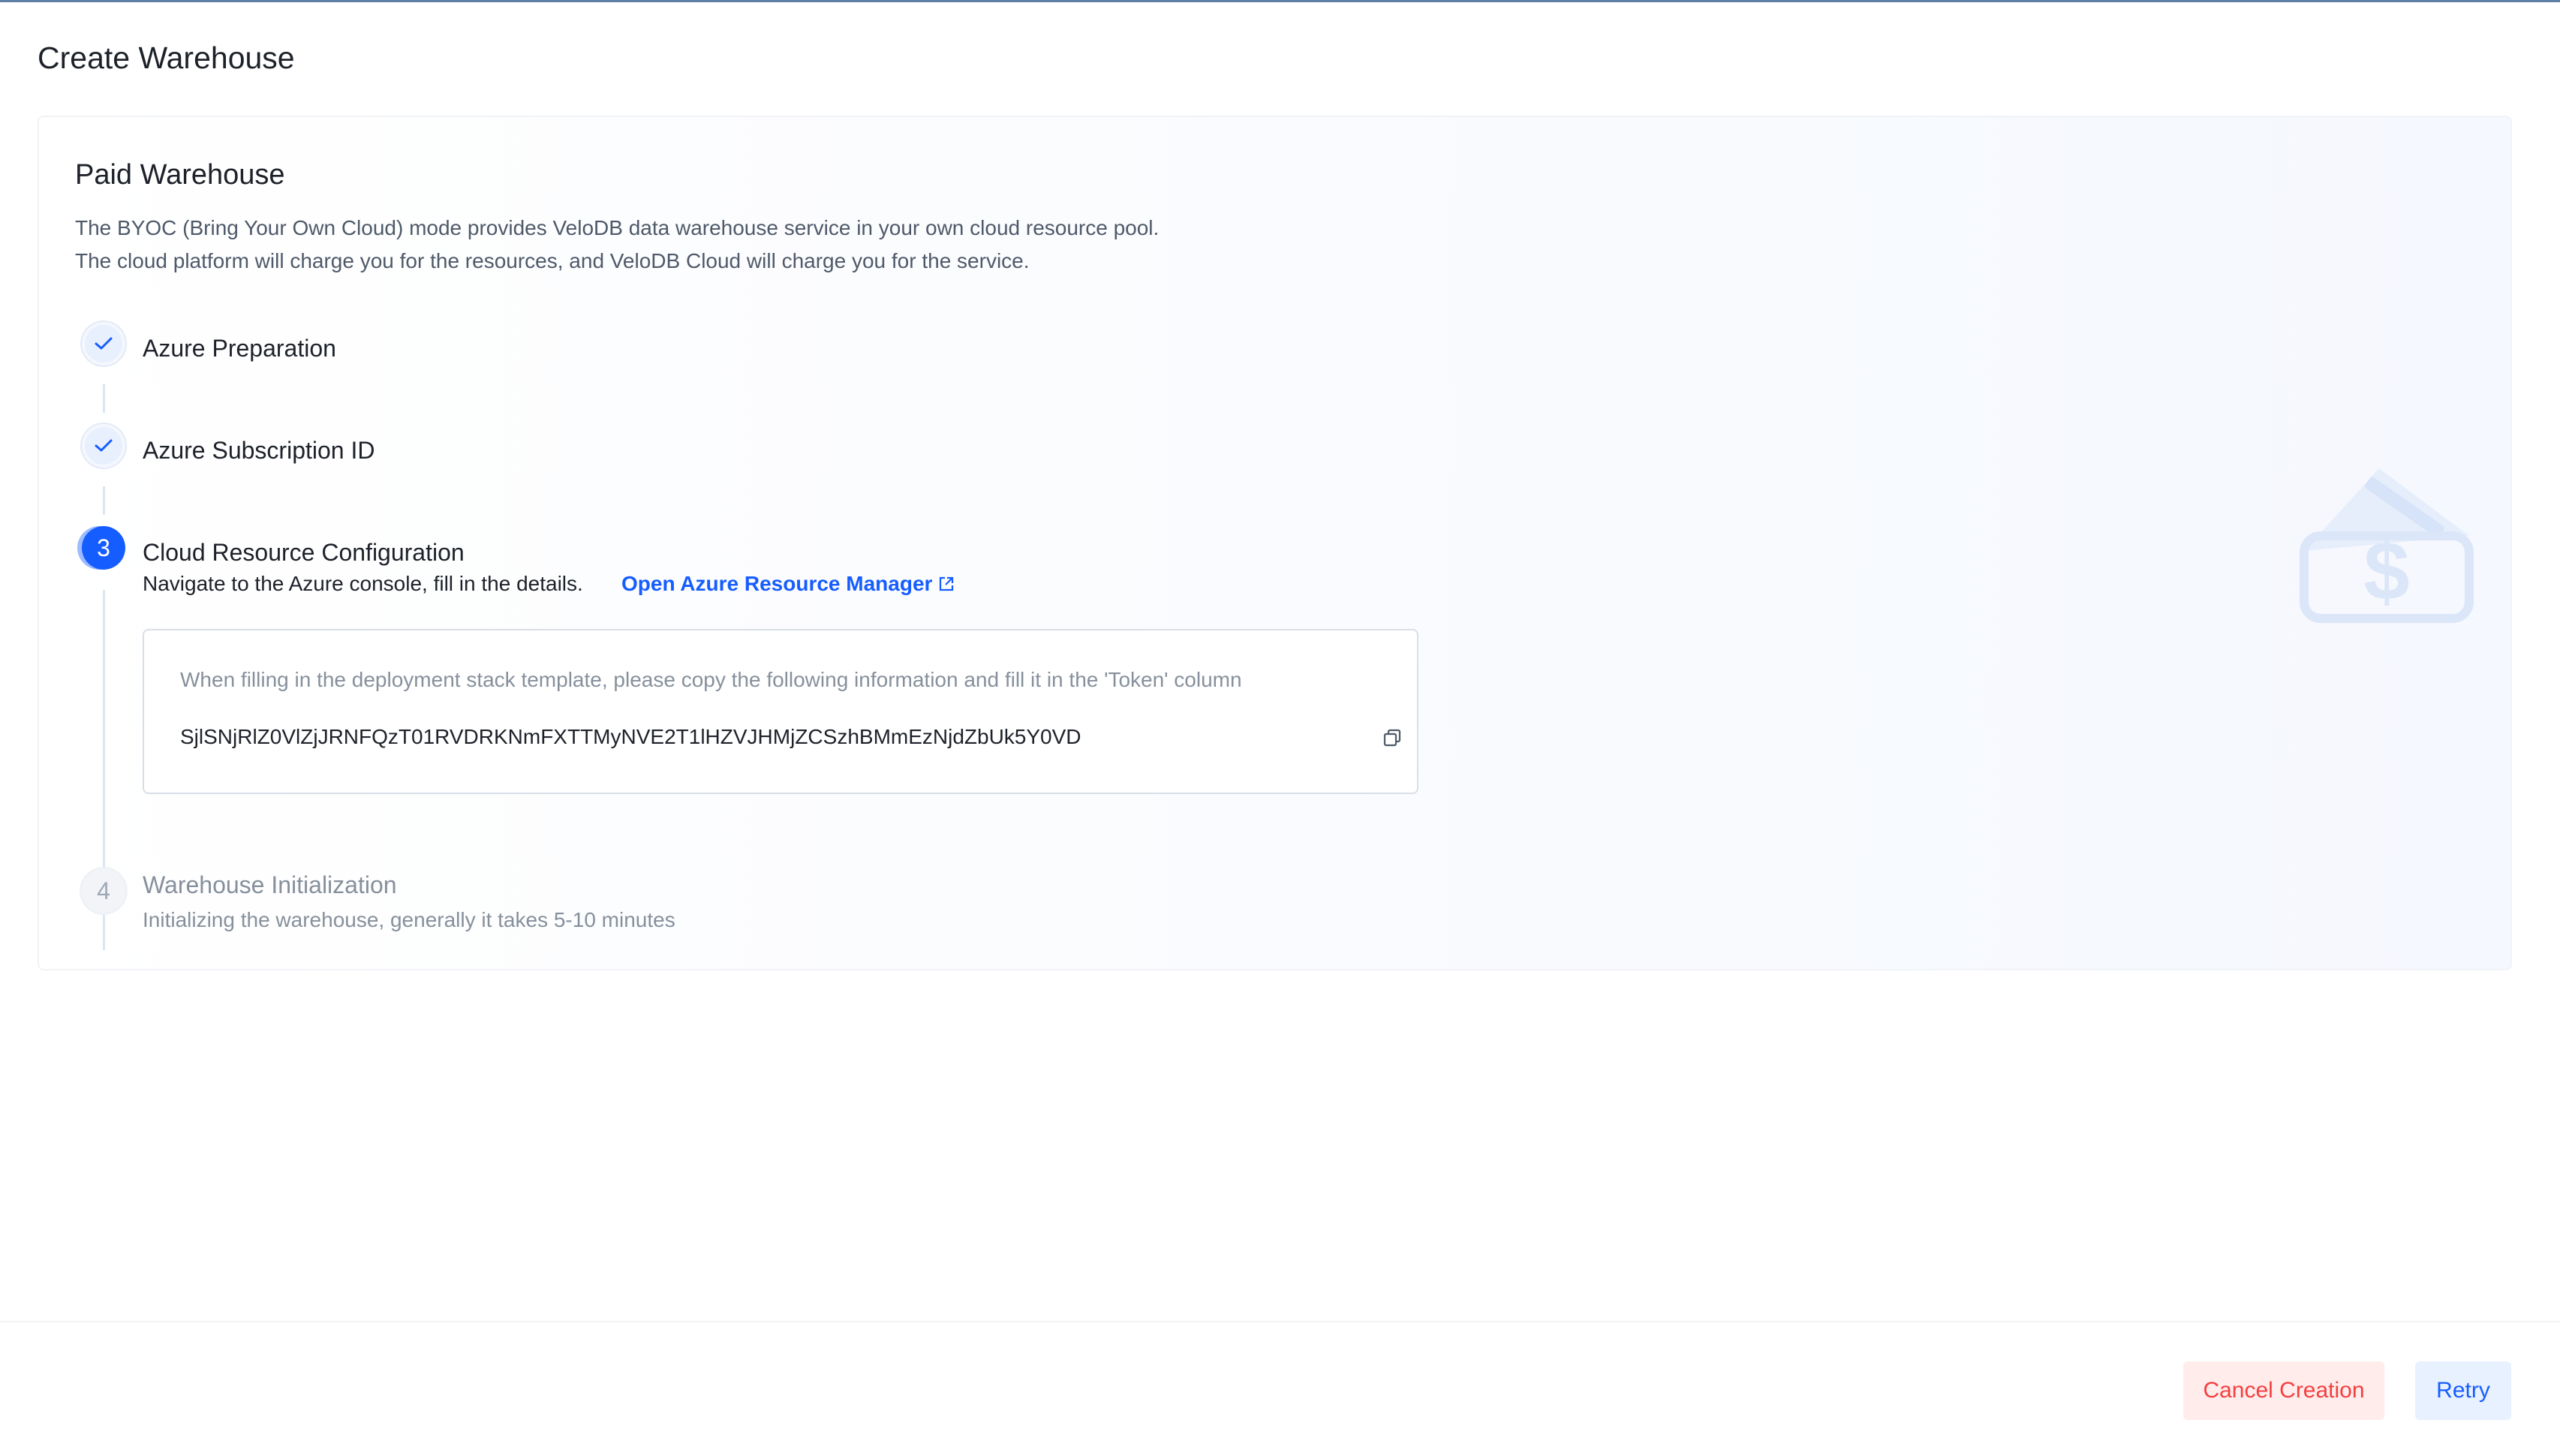 This screenshot has height=1456, width=2560. Describe the element at coordinates (777, 583) in the screenshot. I see `open-azure-resource-manager-label: Open Azure Resource Manager` at that location.